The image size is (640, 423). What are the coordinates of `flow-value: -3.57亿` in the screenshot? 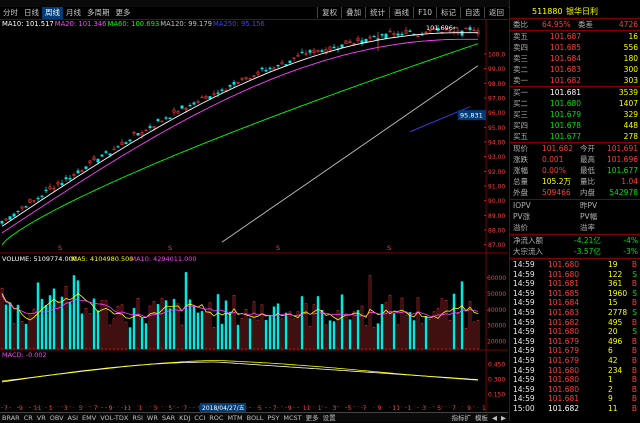 It's located at (587, 251).